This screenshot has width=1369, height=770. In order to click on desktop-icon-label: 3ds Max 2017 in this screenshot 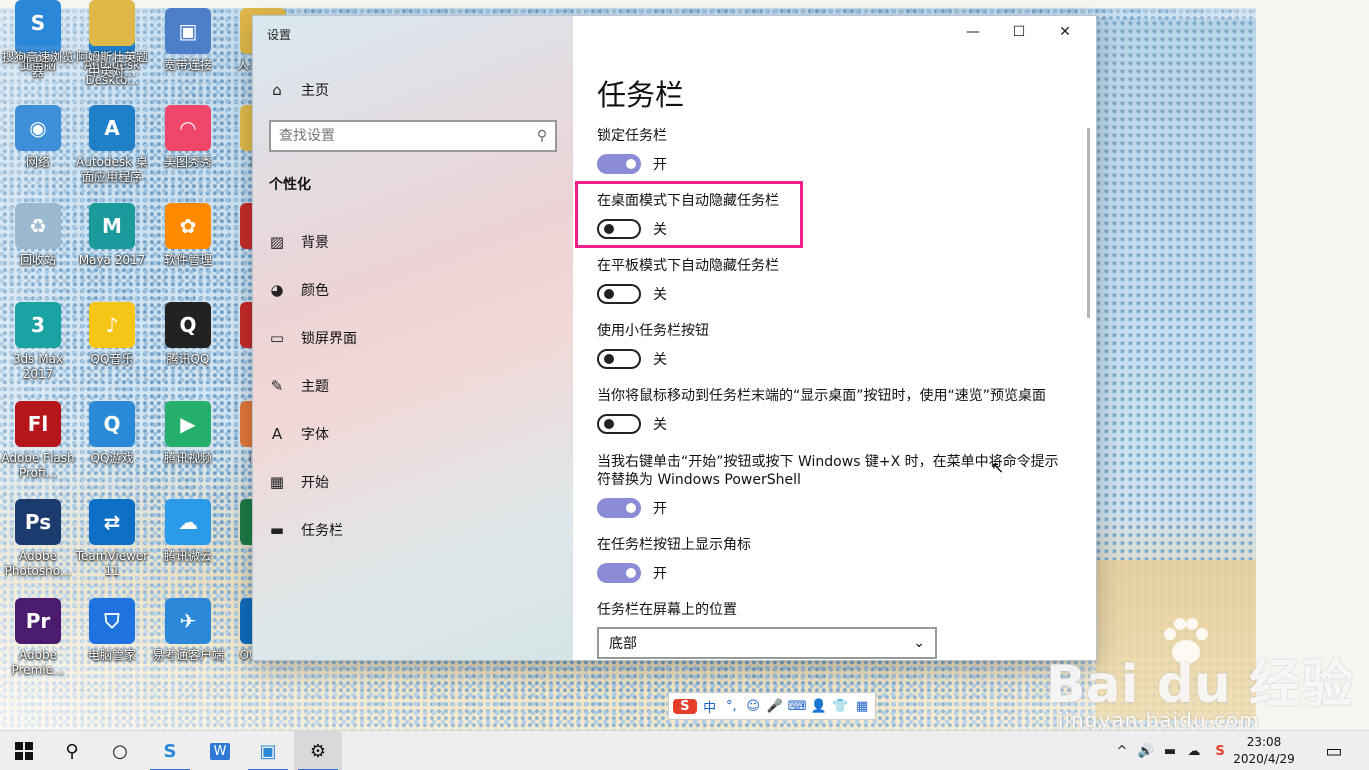, I will do `click(38, 366)`.